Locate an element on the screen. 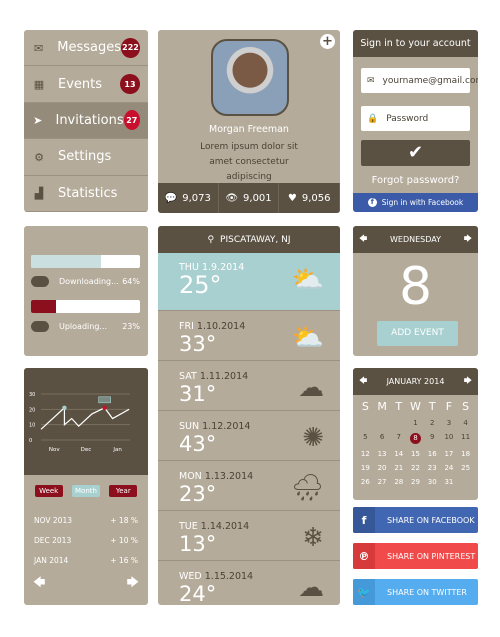 Image resolution: width=500 pixels, height=637 pixels. calendar-day: 19 is located at coordinates (365, 468).